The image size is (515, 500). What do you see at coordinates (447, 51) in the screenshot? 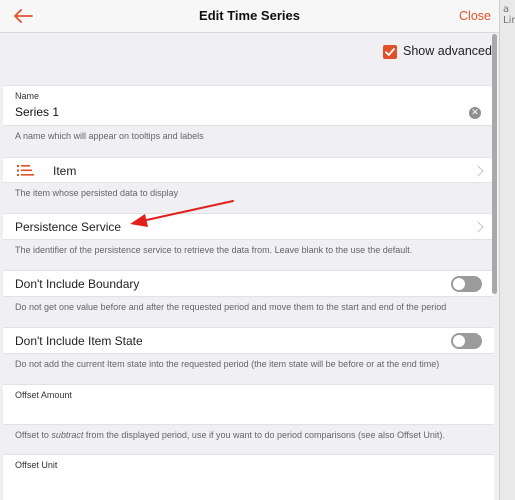
I see `show-advanced-label: Show advanced` at bounding box center [447, 51].